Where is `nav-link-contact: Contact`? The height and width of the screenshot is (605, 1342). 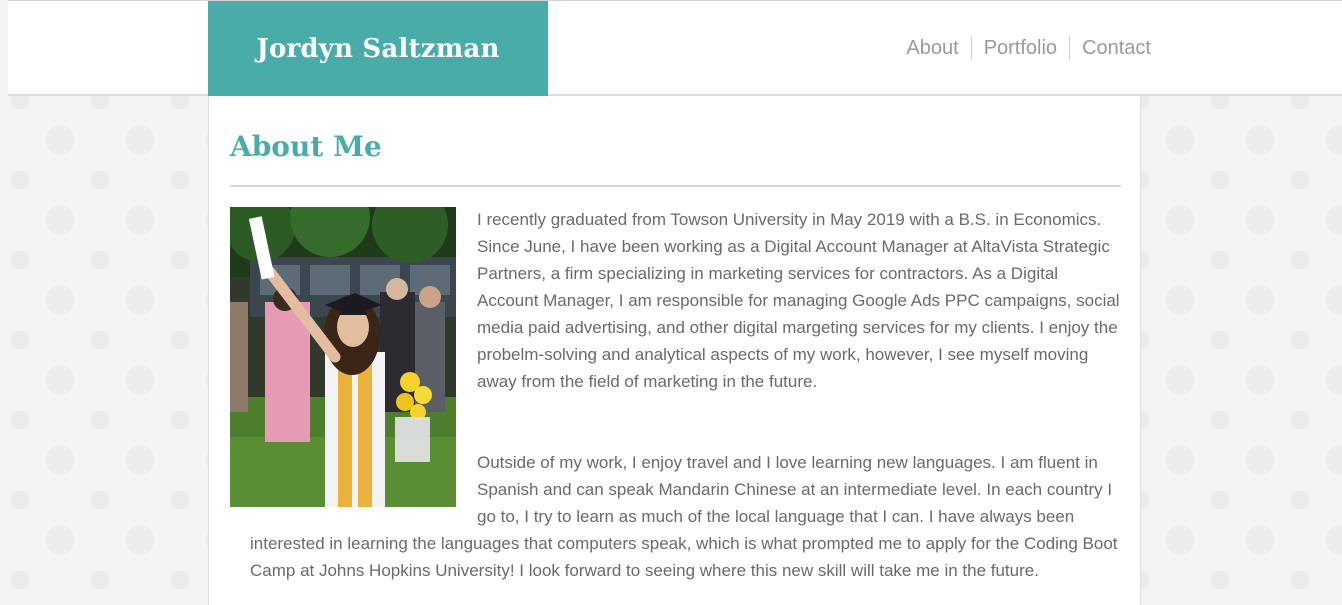
nav-link-contact: Contact is located at coordinates (1110, 48).